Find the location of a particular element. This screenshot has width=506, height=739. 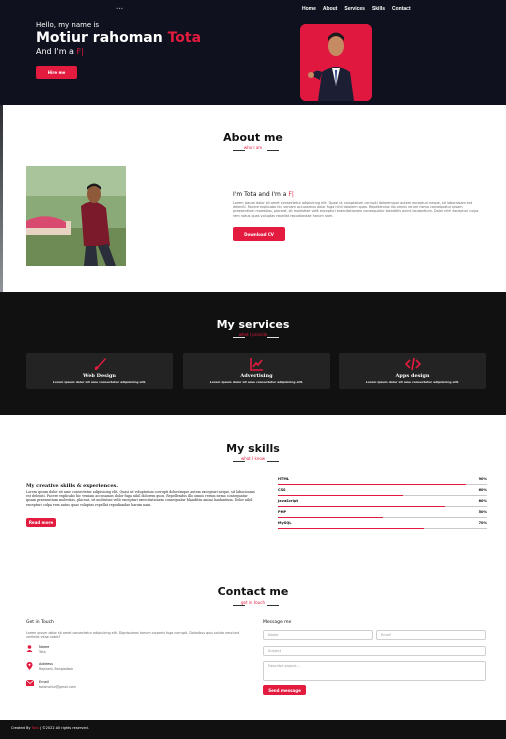

hero-greeting: Hello, my name is is located at coordinates (68, 25).